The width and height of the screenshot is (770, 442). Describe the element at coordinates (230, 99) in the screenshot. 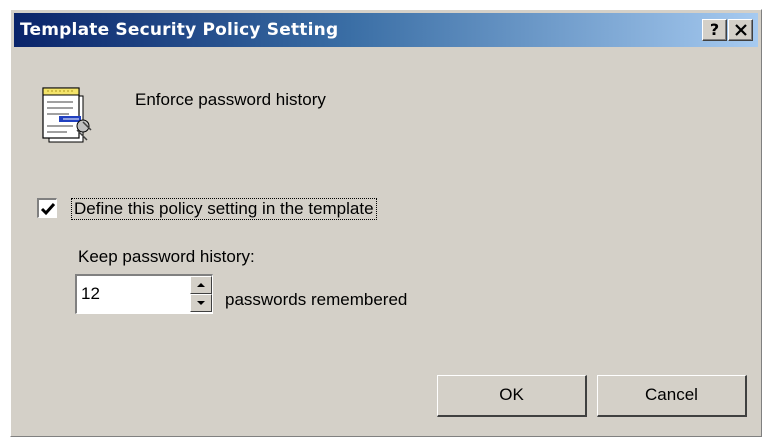

I see `policy-name: Enforce password history` at that location.